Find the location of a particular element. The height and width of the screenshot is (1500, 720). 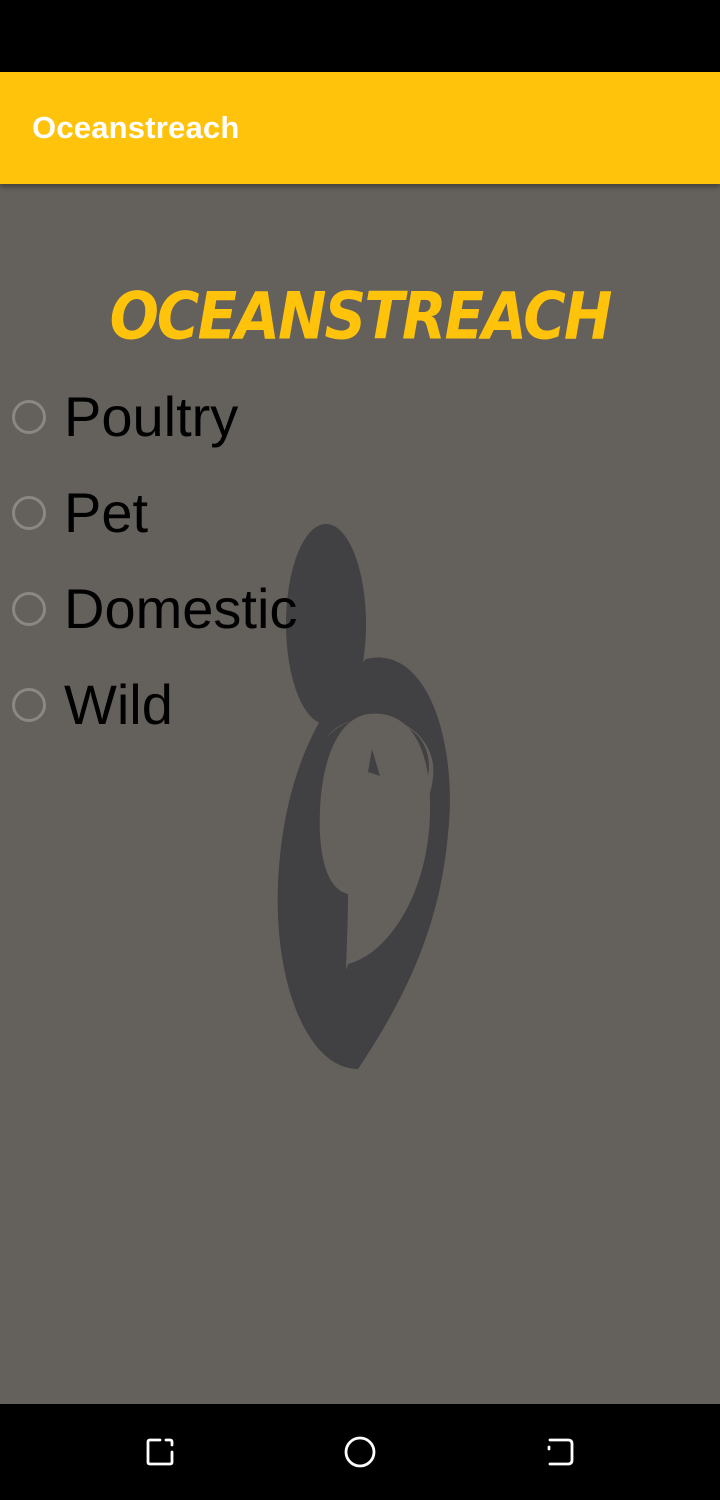

navigation-bar is located at coordinates (360, 1452).